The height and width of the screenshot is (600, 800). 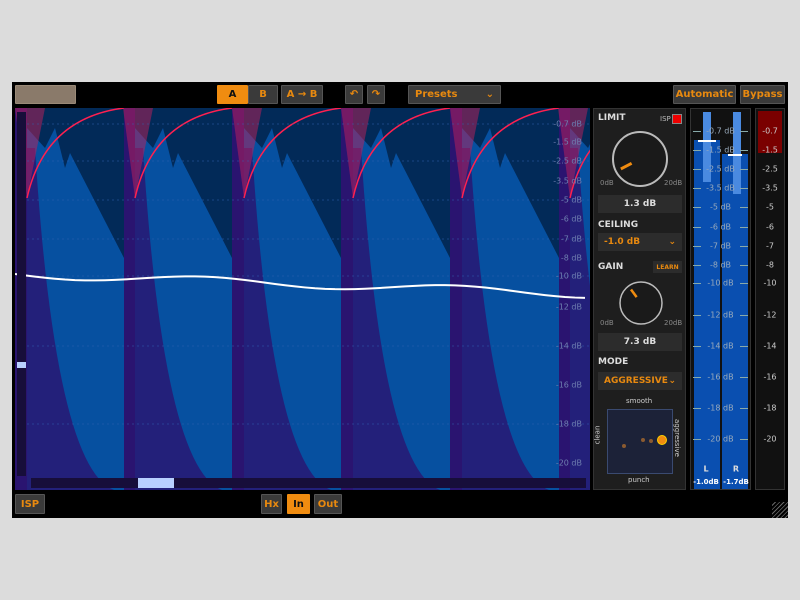 I want to click on mode-xy-pad, so click(x=640, y=441).